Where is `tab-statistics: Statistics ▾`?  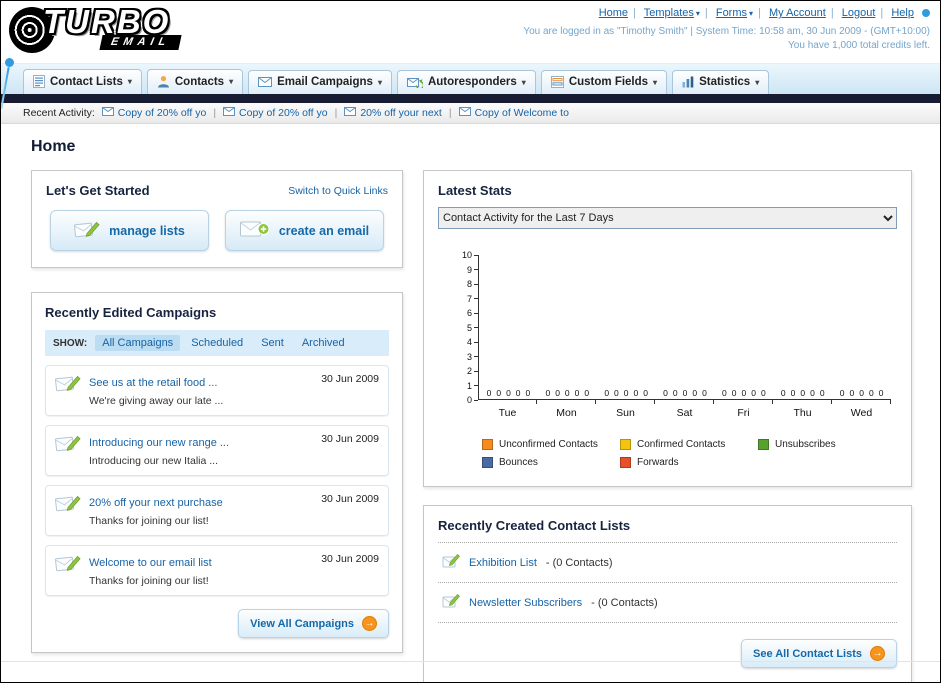
tab-statistics: Statistics ▾ is located at coordinates (721, 82).